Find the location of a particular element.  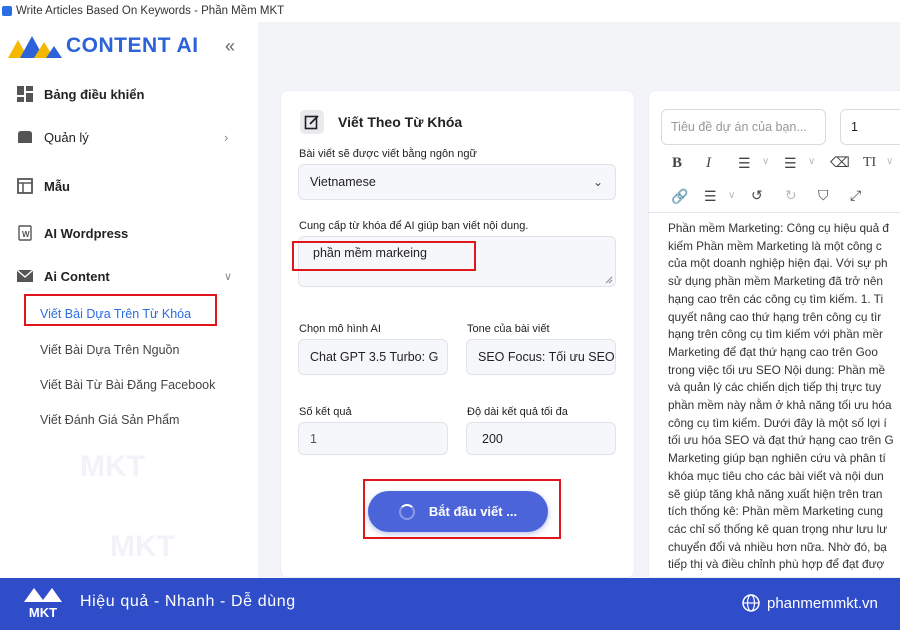

chevron-down-icon: ⌄ is located at coordinates (597, 182).